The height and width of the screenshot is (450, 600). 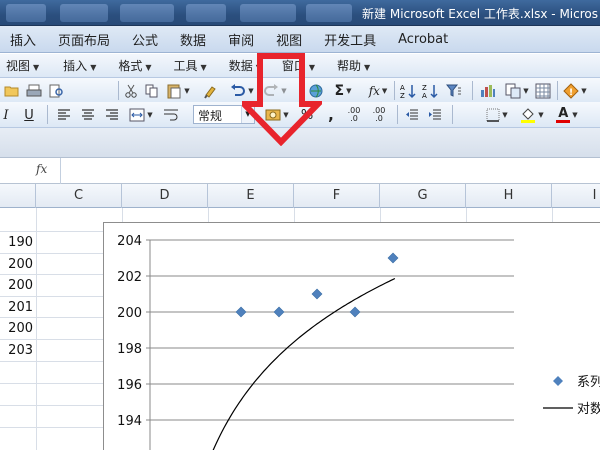 I want to click on formula-bar-divider, so click(x=60, y=171).